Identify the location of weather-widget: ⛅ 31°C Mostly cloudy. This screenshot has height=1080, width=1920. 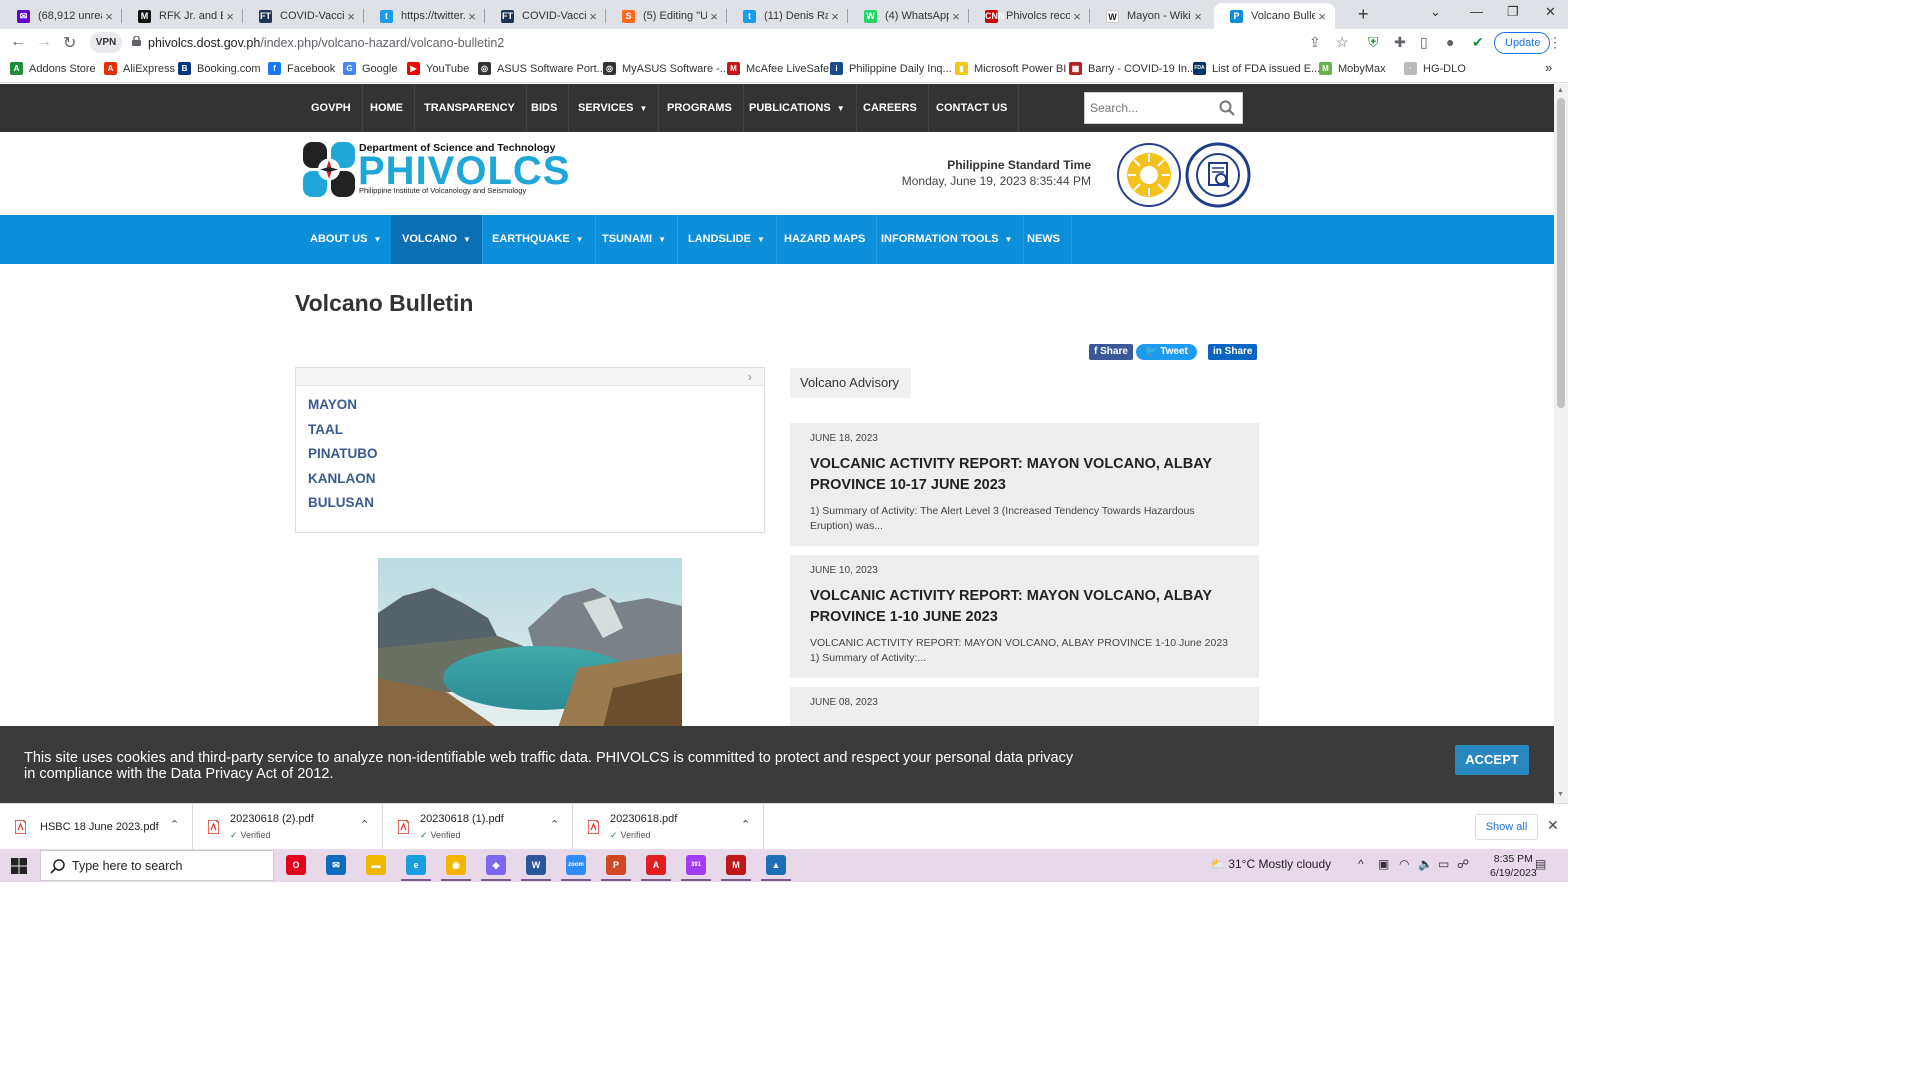
(1270, 864).